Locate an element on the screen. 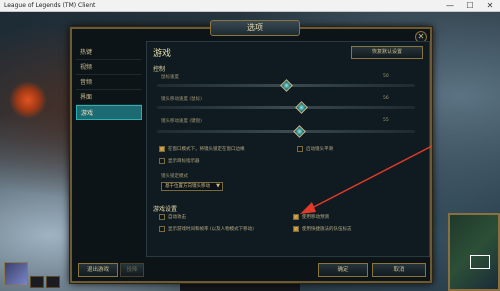  camera-mouse-speed-slider is located at coordinates (286, 107).